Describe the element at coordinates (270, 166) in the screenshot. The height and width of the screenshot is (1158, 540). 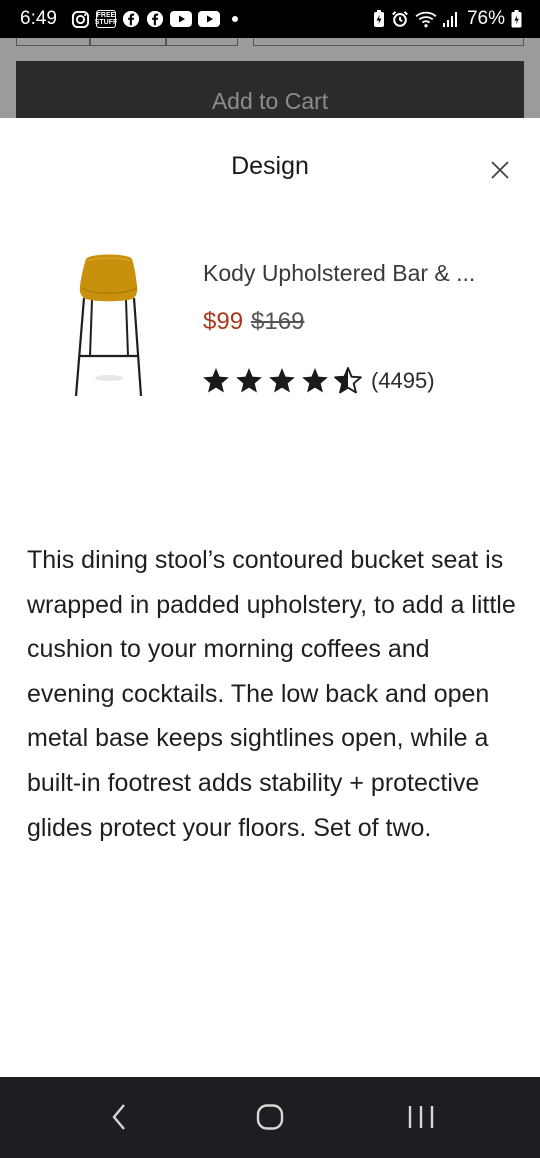
I see `sheet-title: Design` at that location.